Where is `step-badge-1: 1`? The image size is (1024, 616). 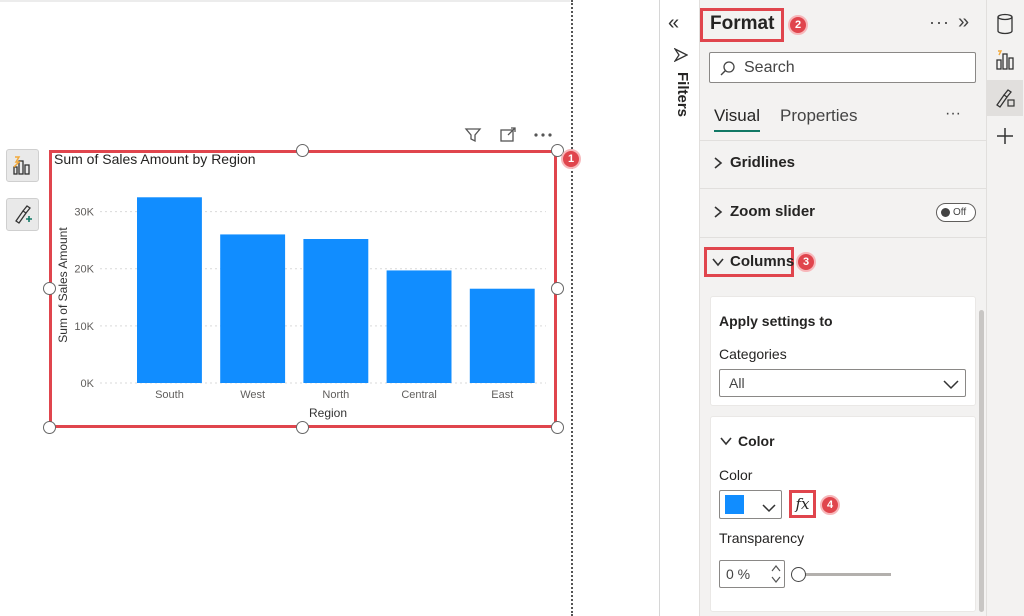 step-badge-1: 1 is located at coordinates (571, 159).